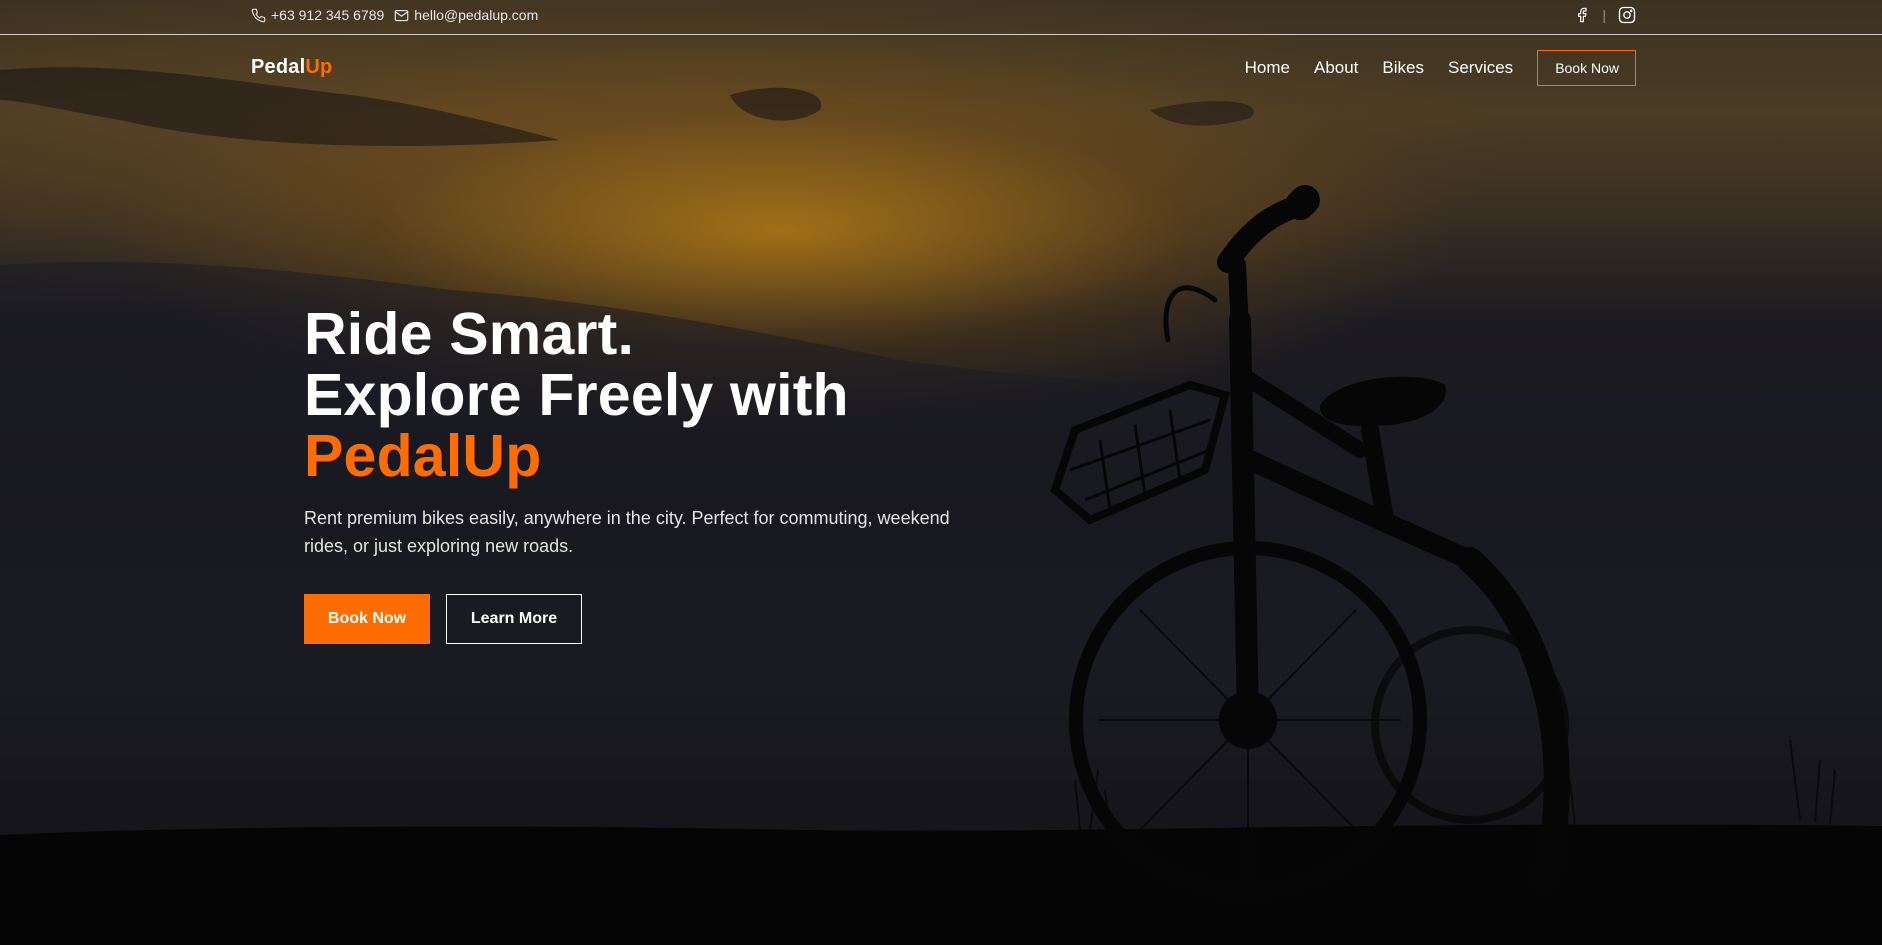 Image resolution: width=1882 pixels, height=945 pixels. What do you see at coordinates (469, 334) in the screenshot?
I see `hero-line-1: Ride Smart.` at bounding box center [469, 334].